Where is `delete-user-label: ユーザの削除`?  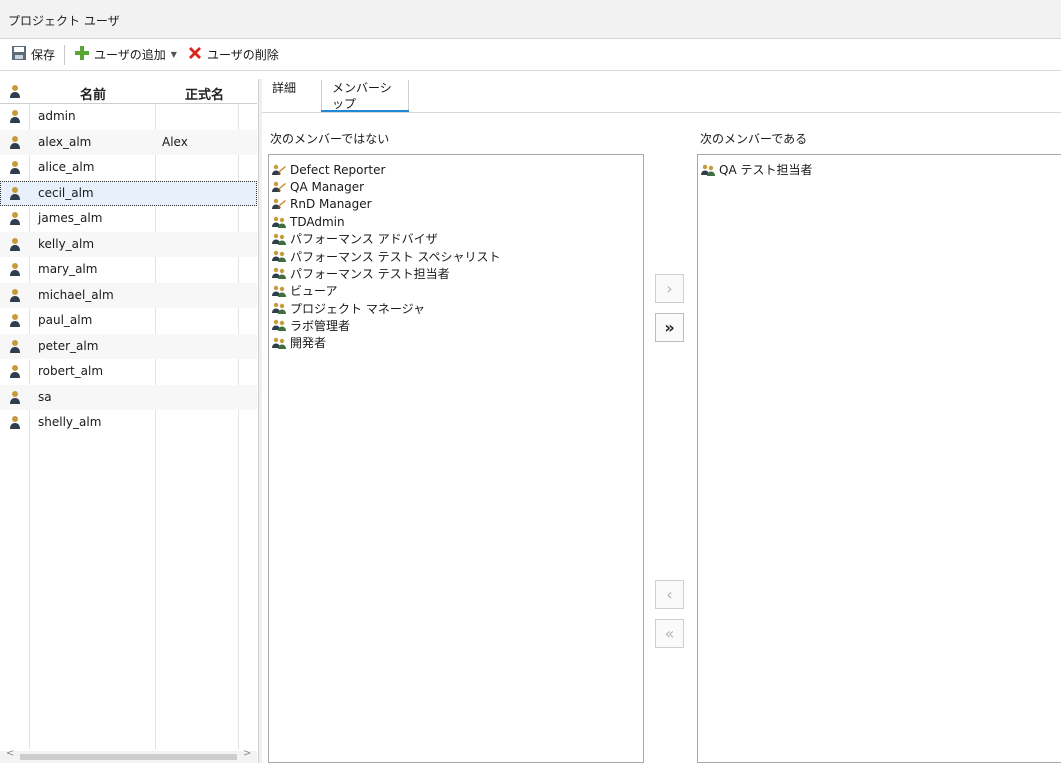
delete-user-label: ユーザの削除 is located at coordinates (242, 55).